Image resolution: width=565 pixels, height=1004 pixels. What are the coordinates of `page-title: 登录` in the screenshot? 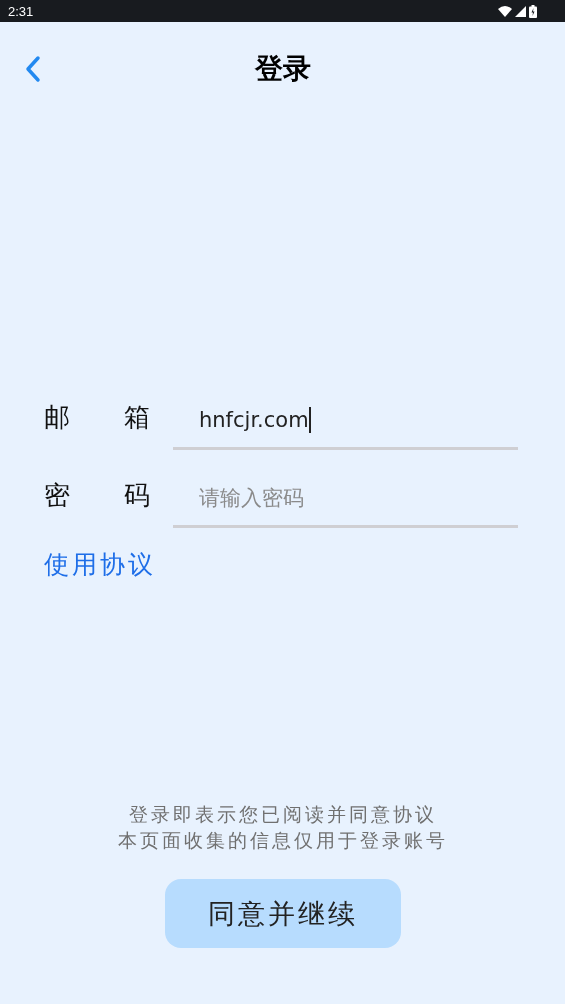 It's located at (282, 69).